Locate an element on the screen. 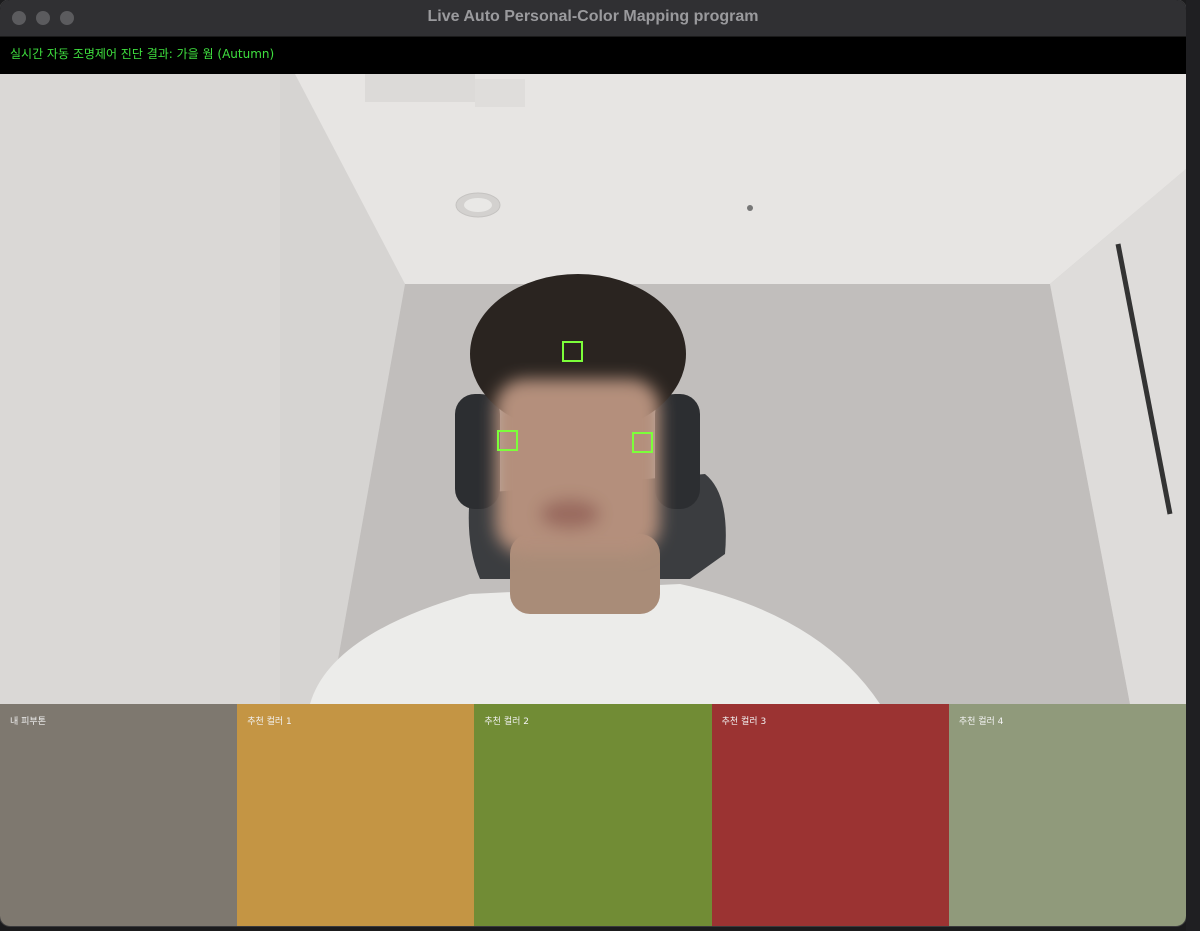 The width and height of the screenshot is (1200, 931). ceiling-light-inner is located at coordinates (478, 205).